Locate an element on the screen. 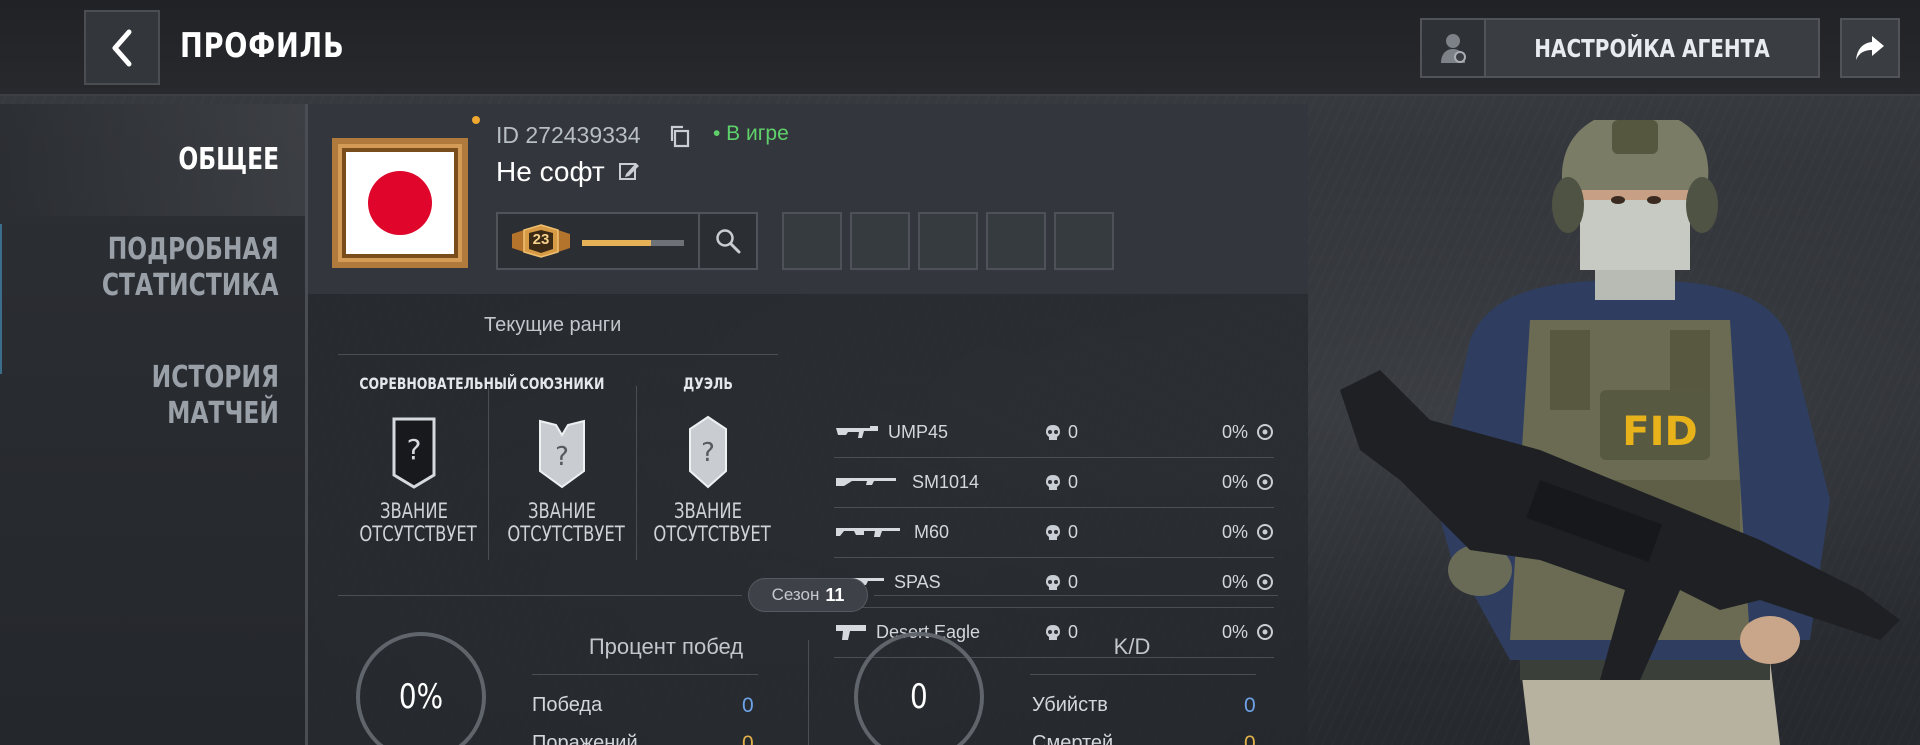  rank-duel: ДУЭЛЬ ? ЗВАНИЕ ОТСУТСТВУЕТ is located at coordinates (708, 460).